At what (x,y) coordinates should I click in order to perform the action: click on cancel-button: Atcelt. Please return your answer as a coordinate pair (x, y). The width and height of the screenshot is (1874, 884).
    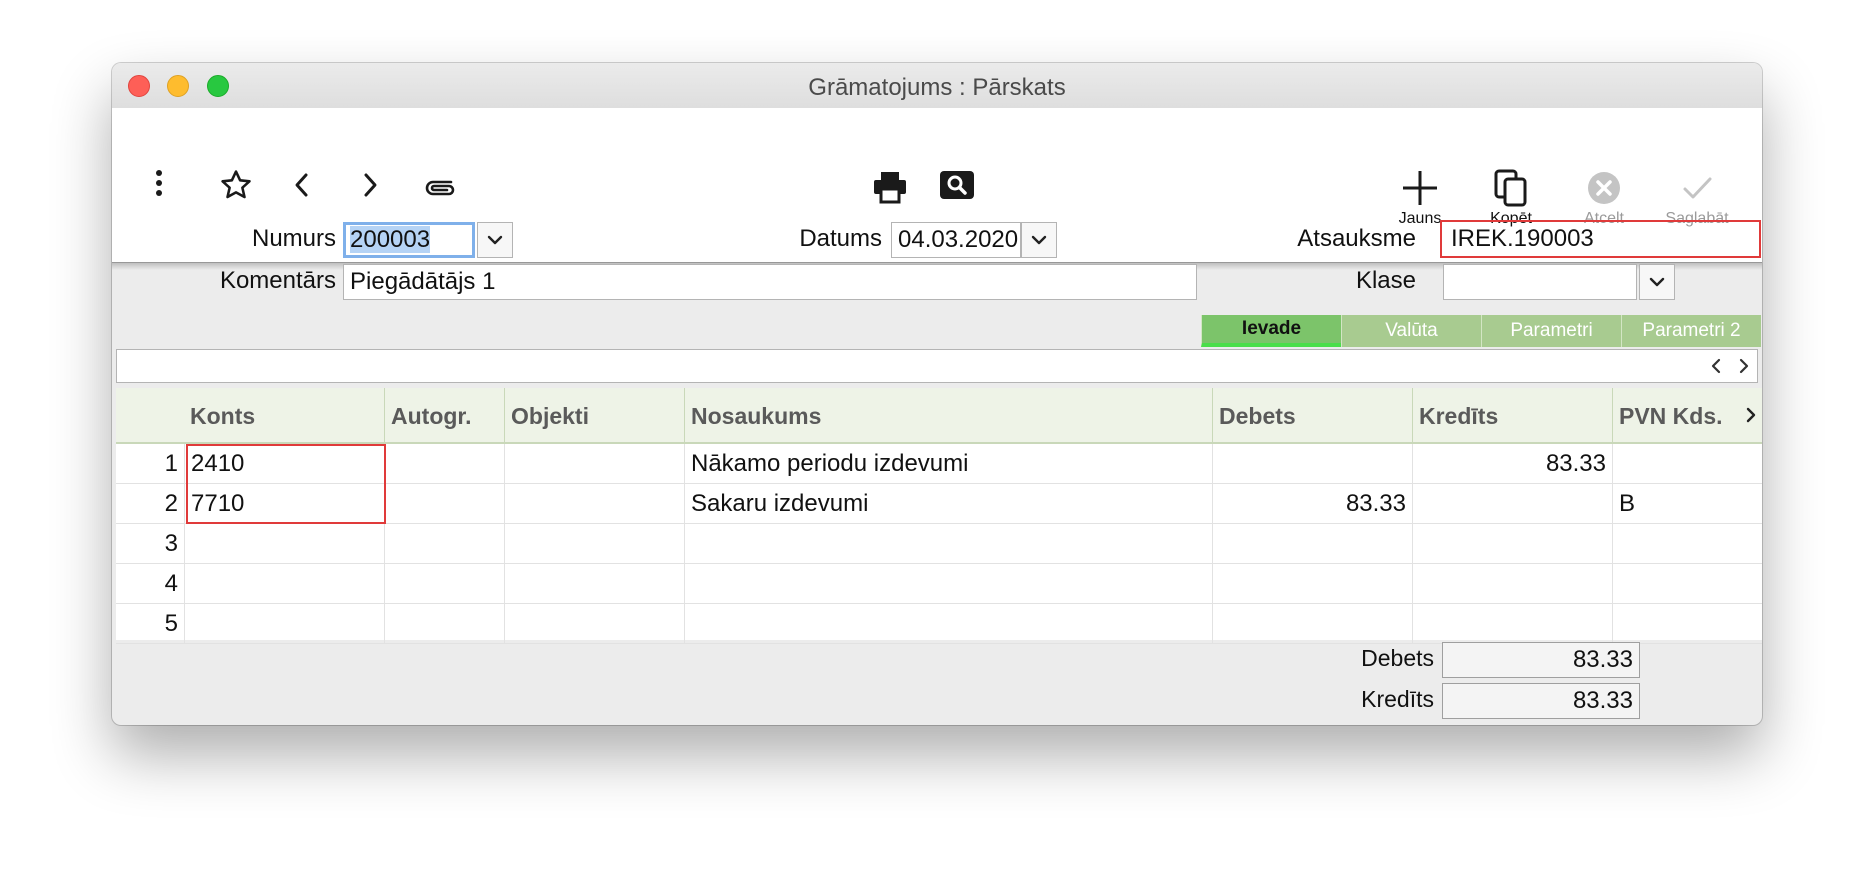
    Looking at the image, I should click on (1604, 198).